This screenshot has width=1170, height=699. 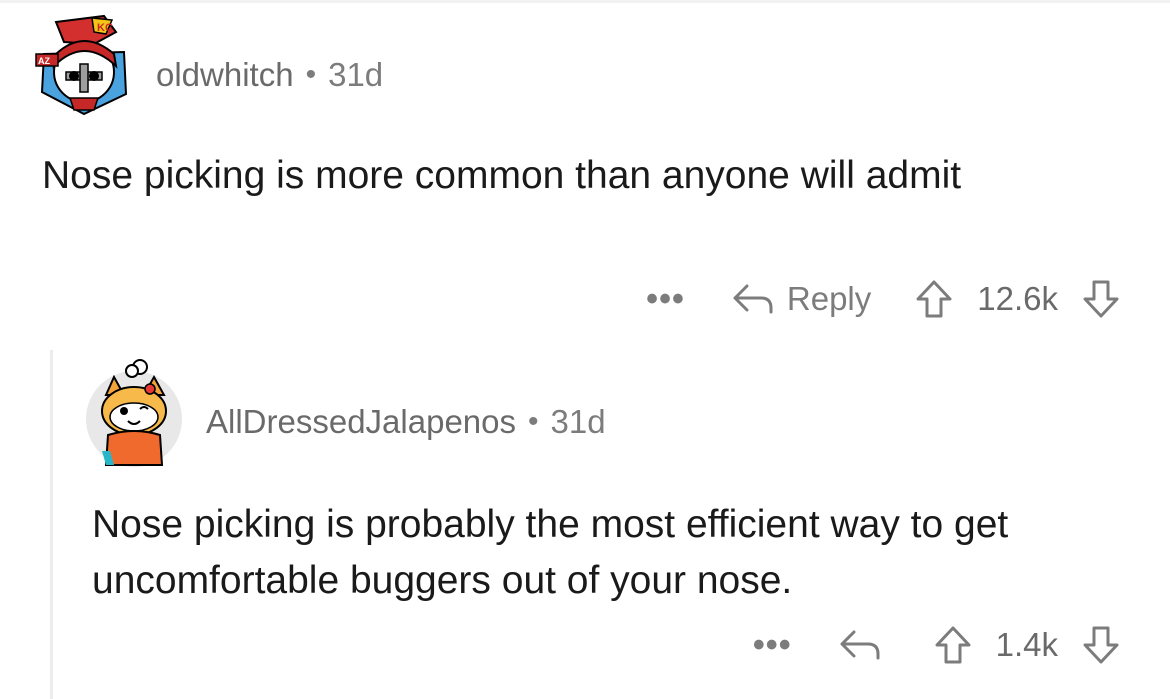 I want to click on thread-line, so click(x=51, y=524).